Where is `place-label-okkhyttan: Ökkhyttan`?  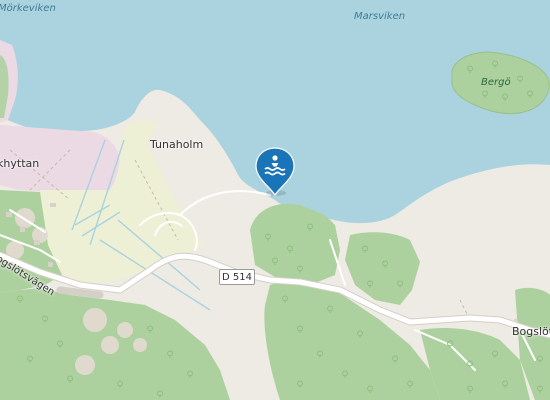 place-label-okkhyttan: Ökkhyttan is located at coordinates (20, 163).